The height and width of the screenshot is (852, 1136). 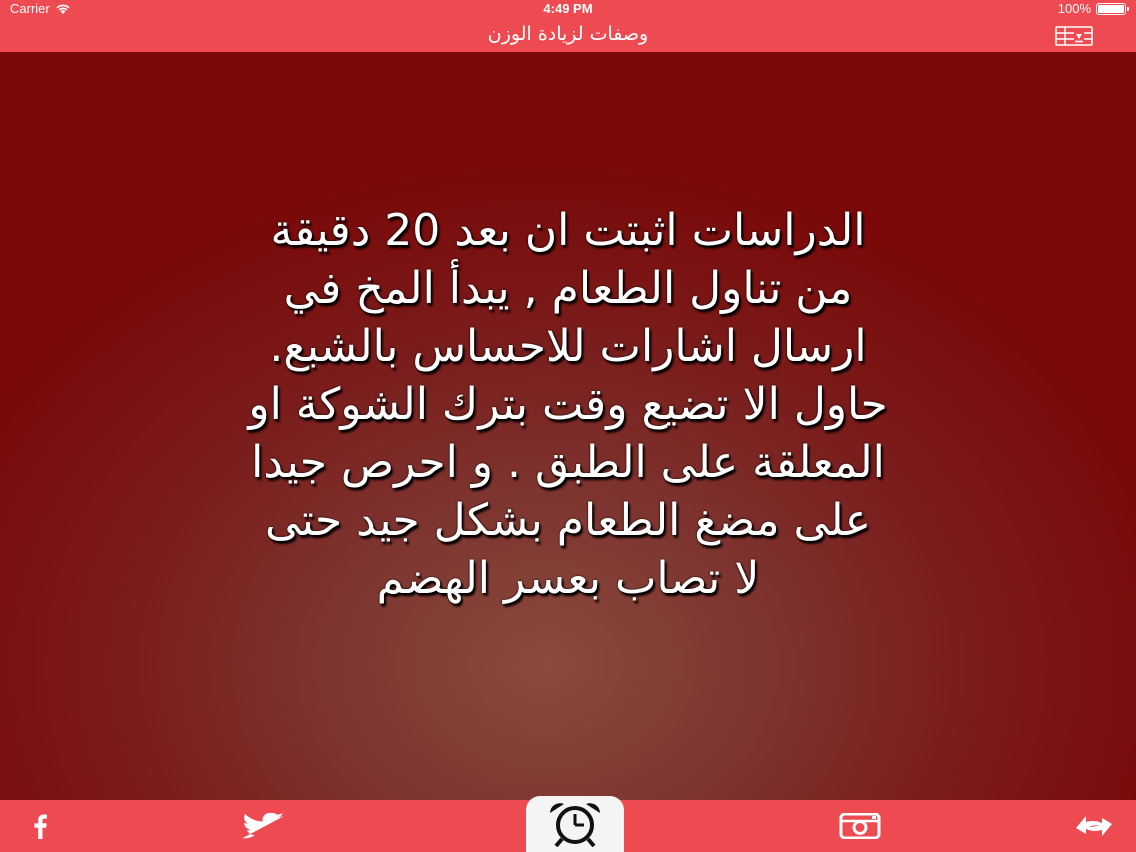 What do you see at coordinates (1112, 8) in the screenshot?
I see `battery-icon` at bounding box center [1112, 8].